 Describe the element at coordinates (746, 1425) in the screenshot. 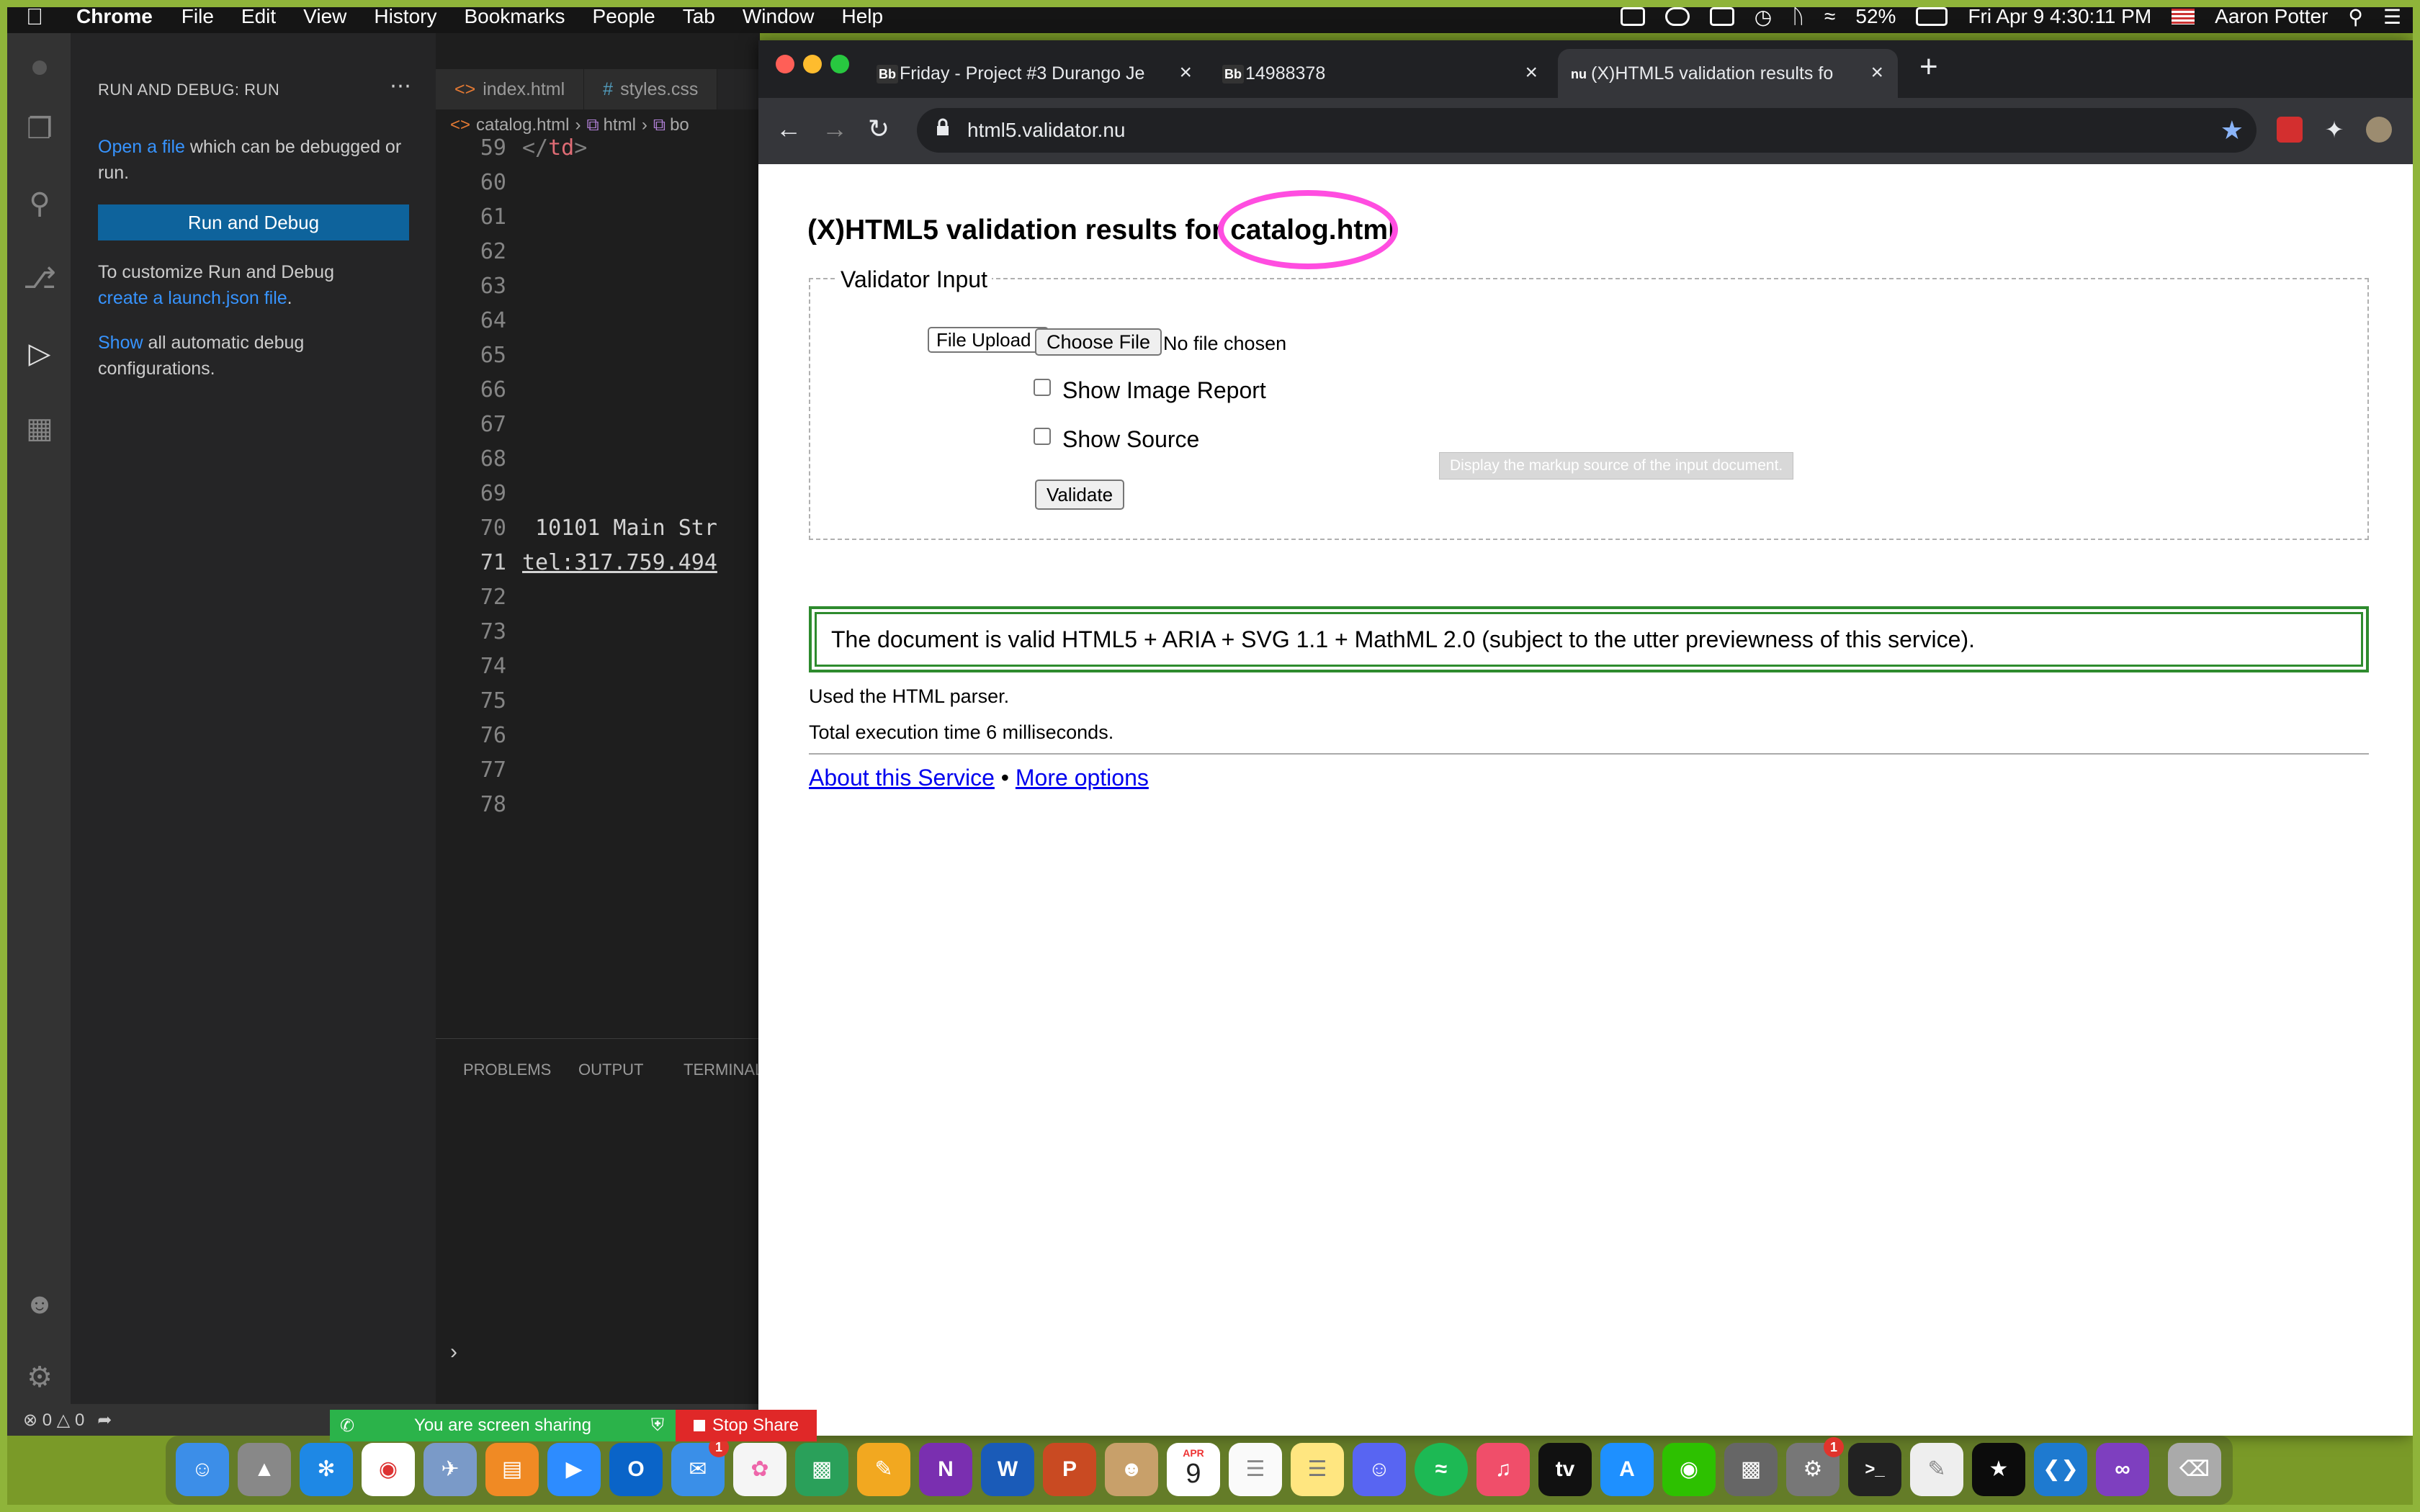

I see `stop-share-button: Stop Share` at that location.